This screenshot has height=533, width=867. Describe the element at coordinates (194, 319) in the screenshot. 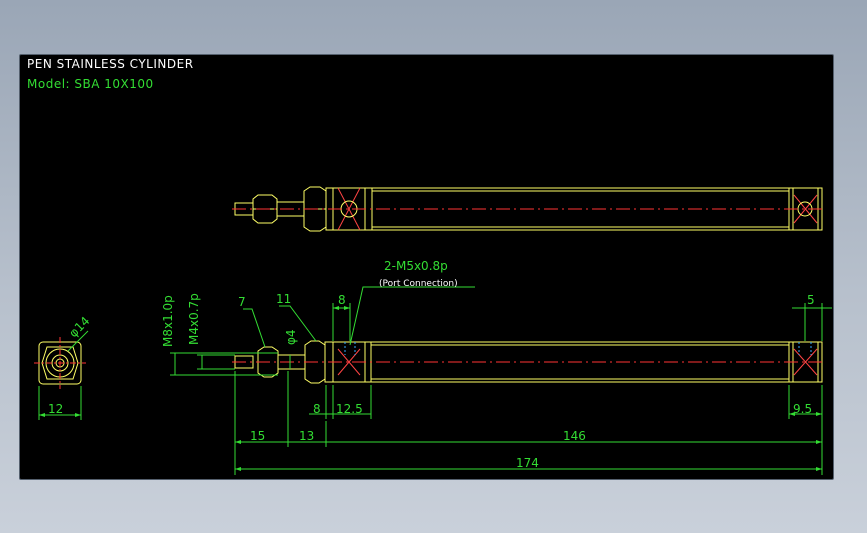

I see `dim-tip-thread: M4x0.7p` at that location.